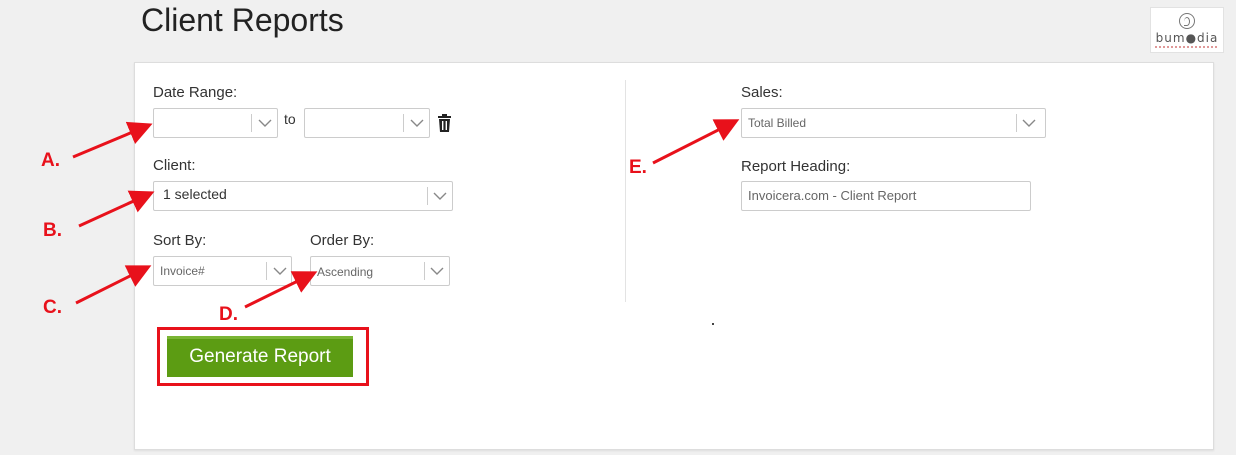  What do you see at coordinates (113, 285) in the screenshot?
I see `arrow-c` at bounding box center [113, 285].